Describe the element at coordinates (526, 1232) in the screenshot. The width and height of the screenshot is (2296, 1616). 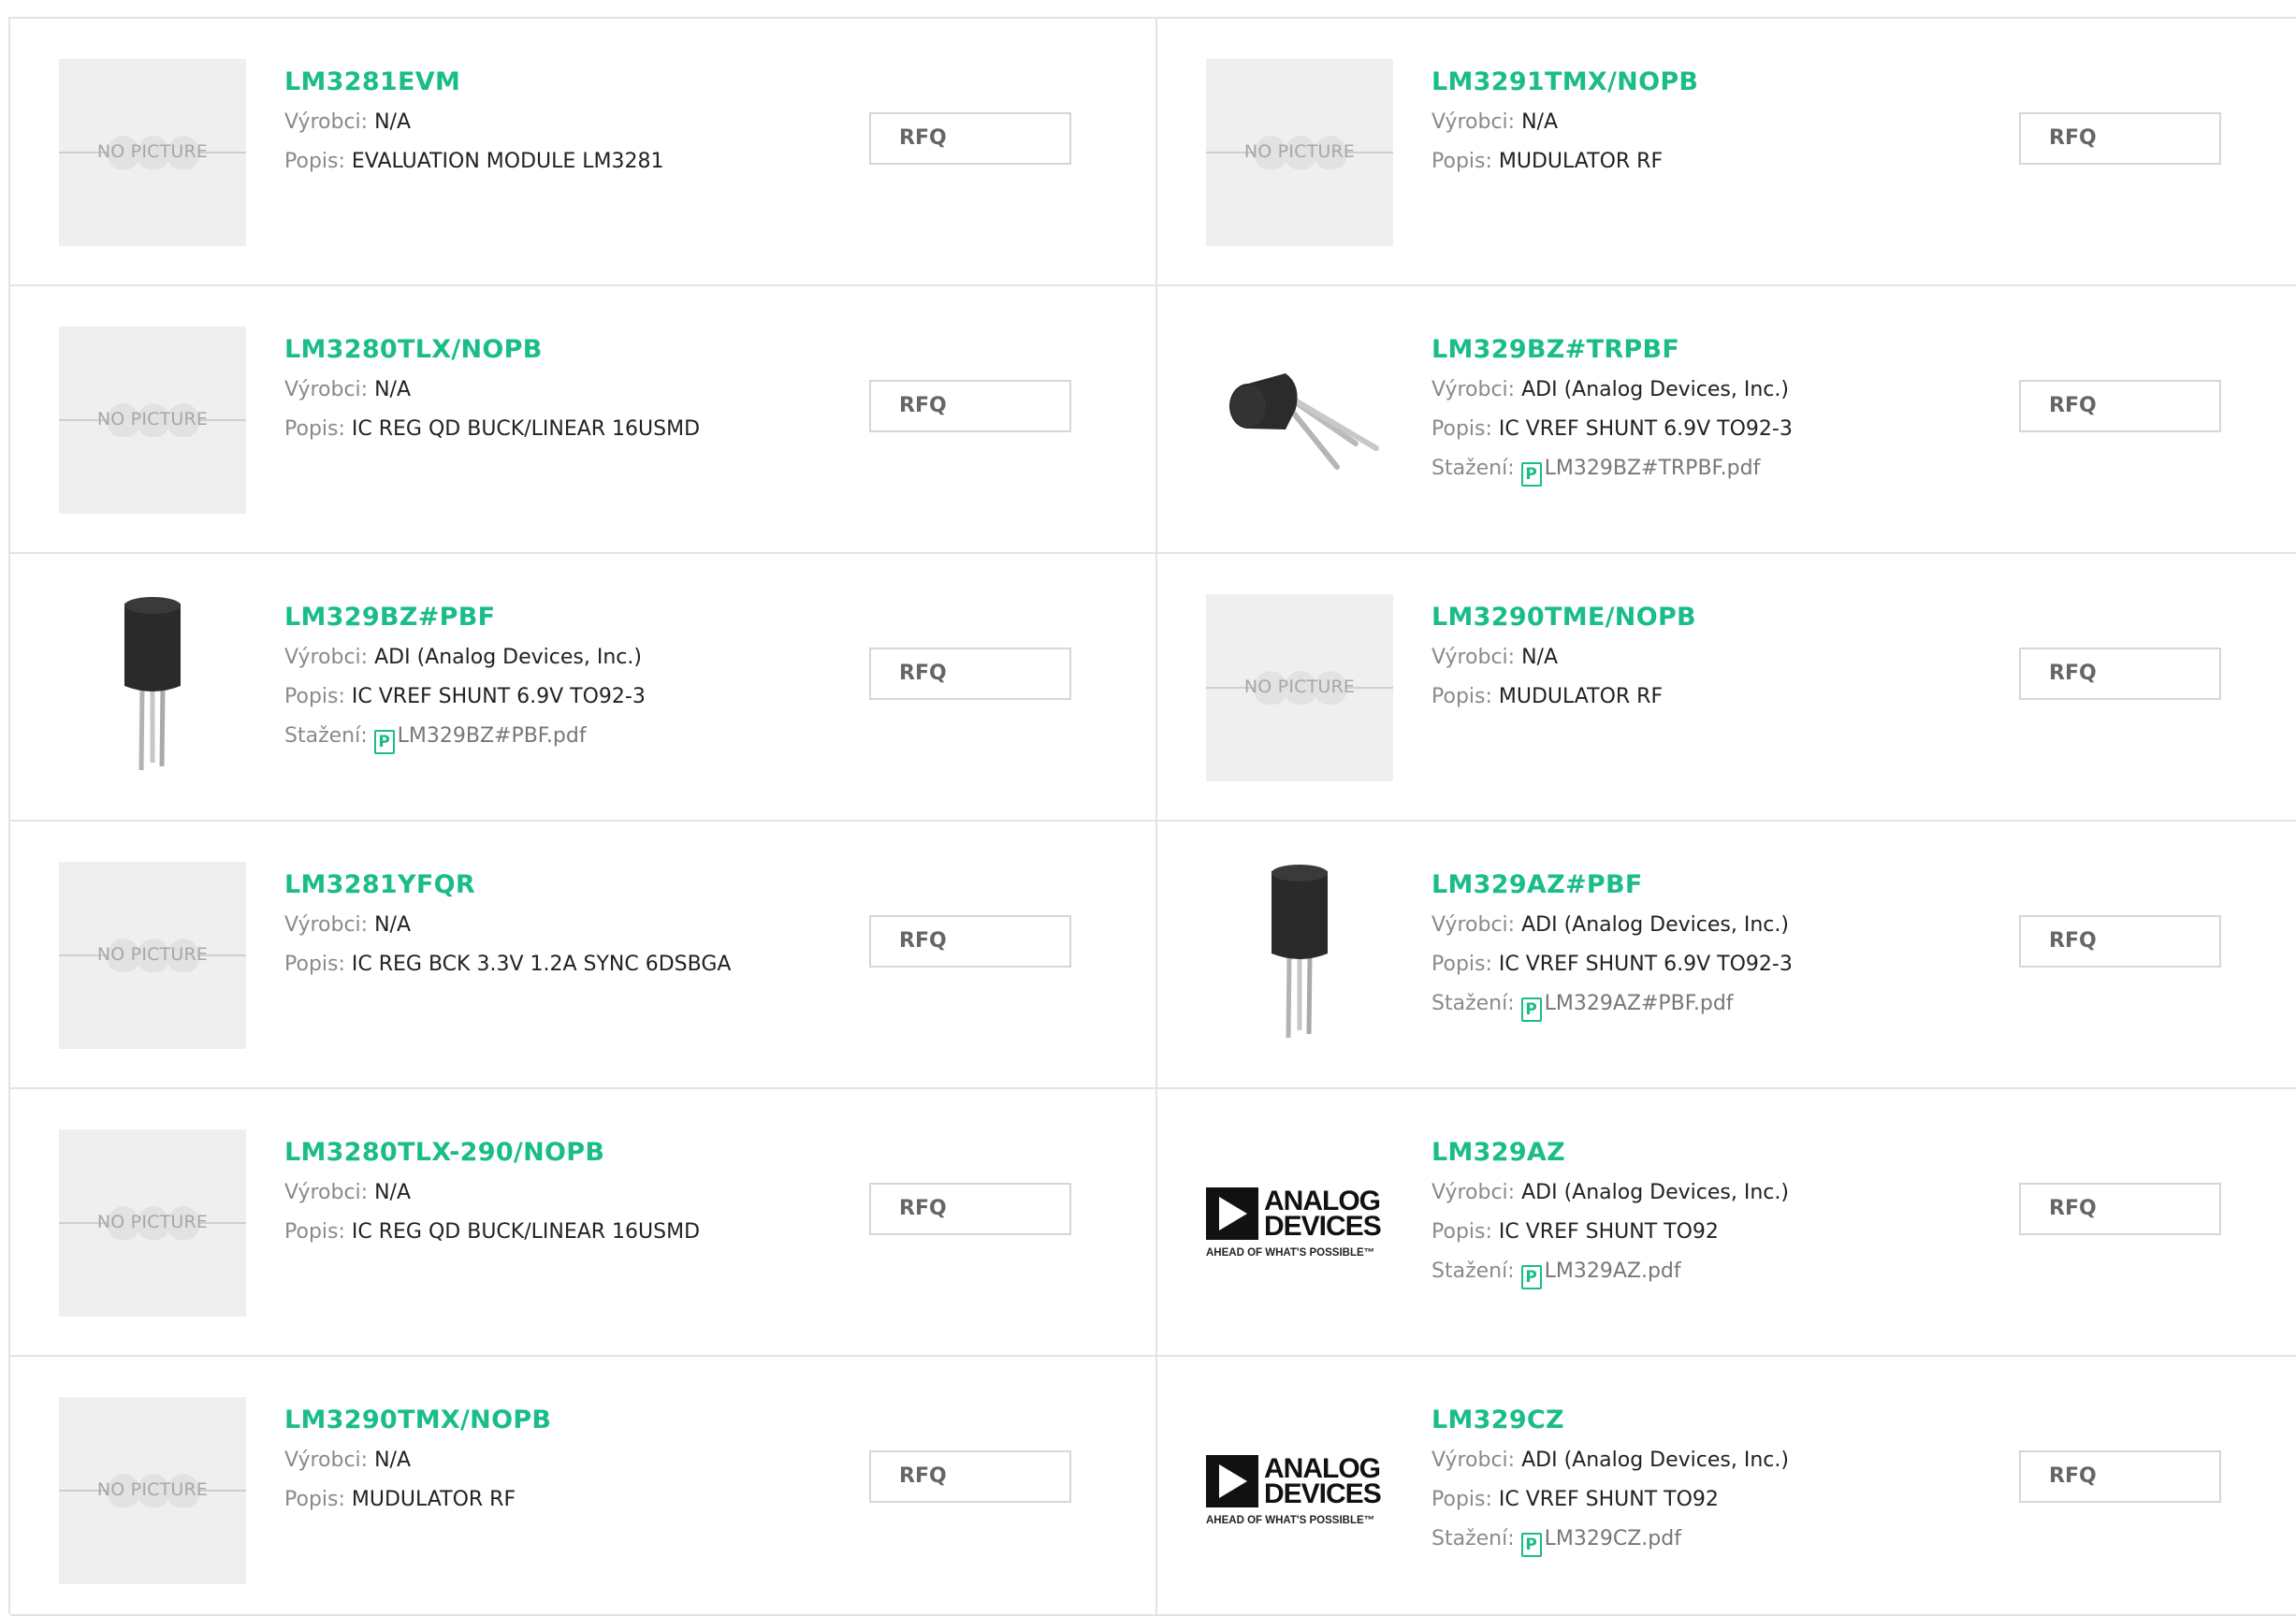
I see `description-value: IC REG QD BUCK/LINEAR 16USMD` at that location.